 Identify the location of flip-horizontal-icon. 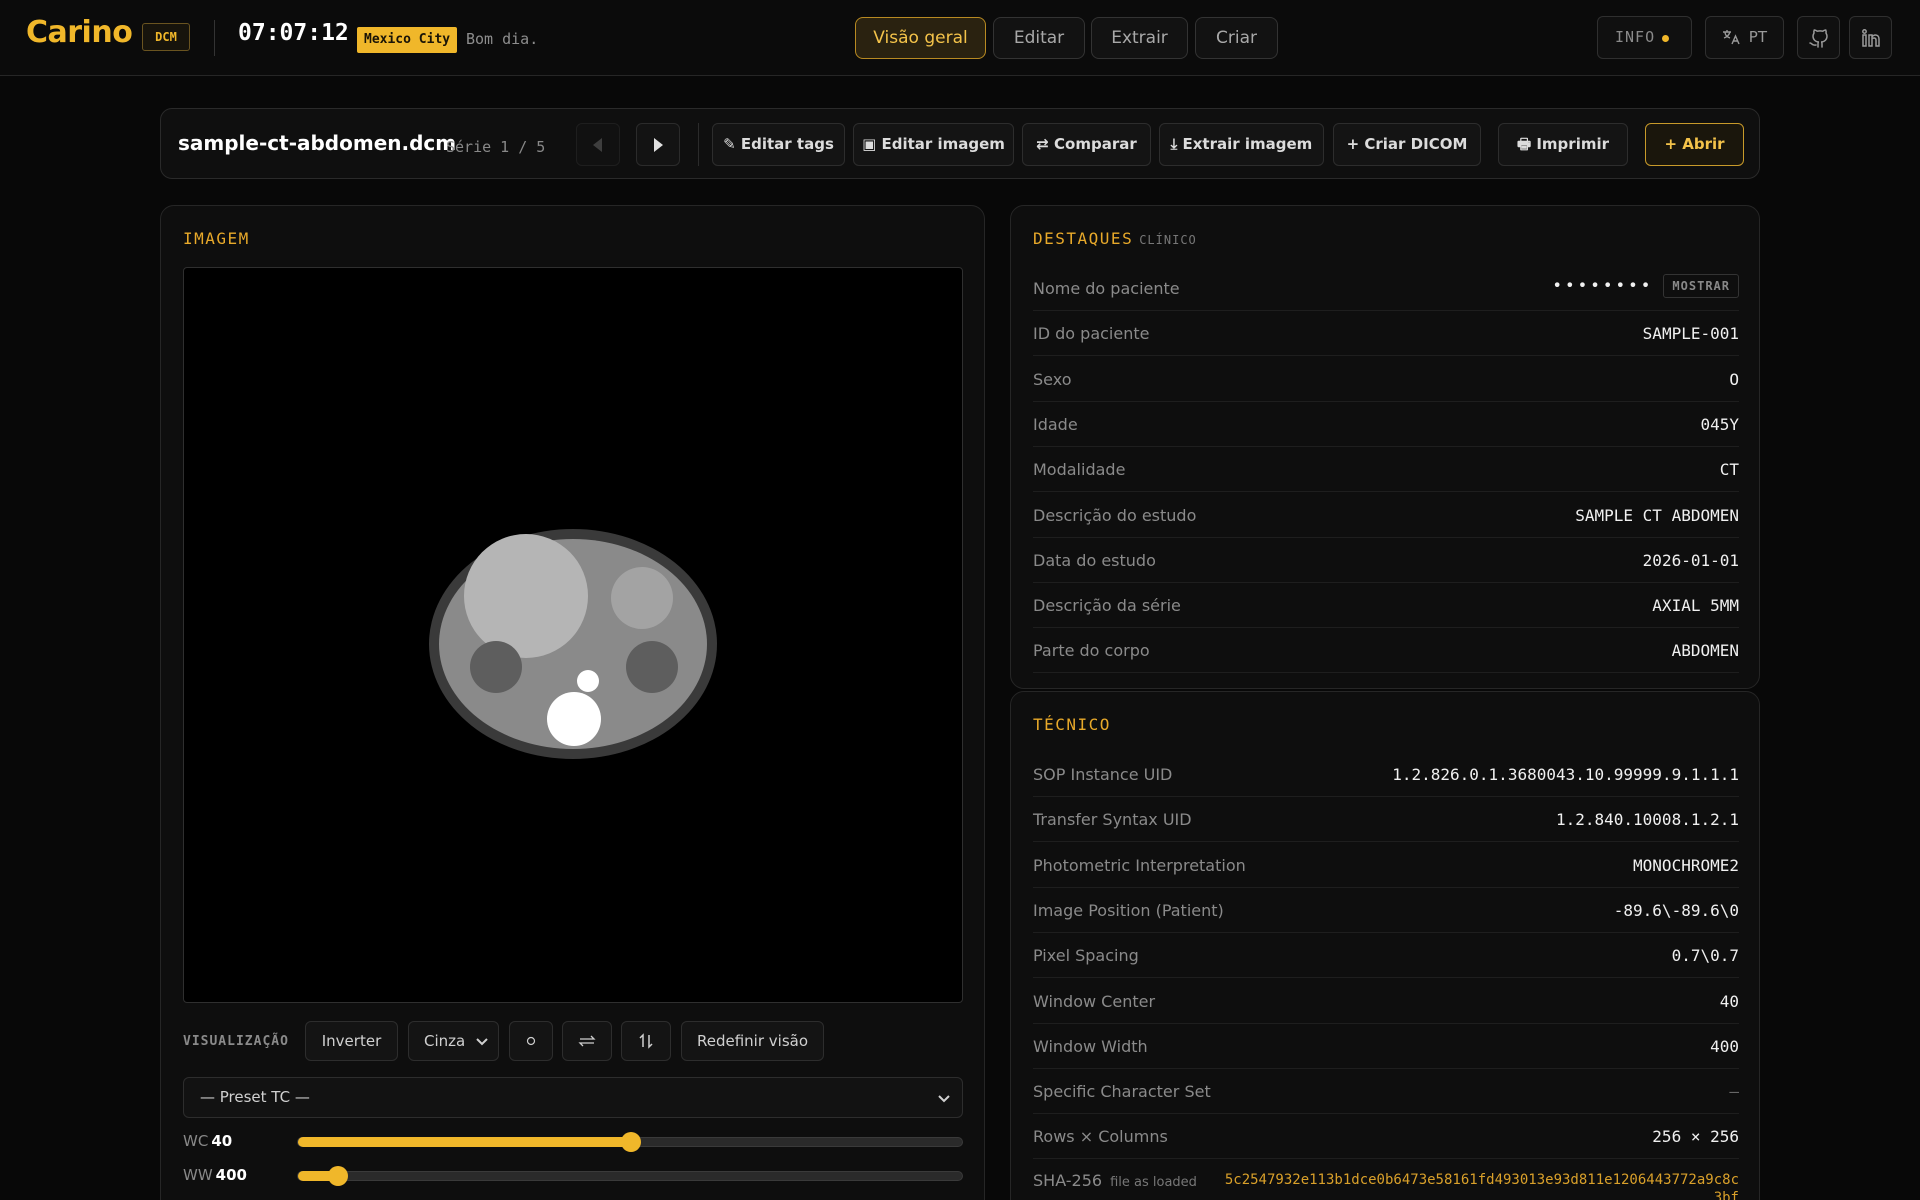
(587, 1041).